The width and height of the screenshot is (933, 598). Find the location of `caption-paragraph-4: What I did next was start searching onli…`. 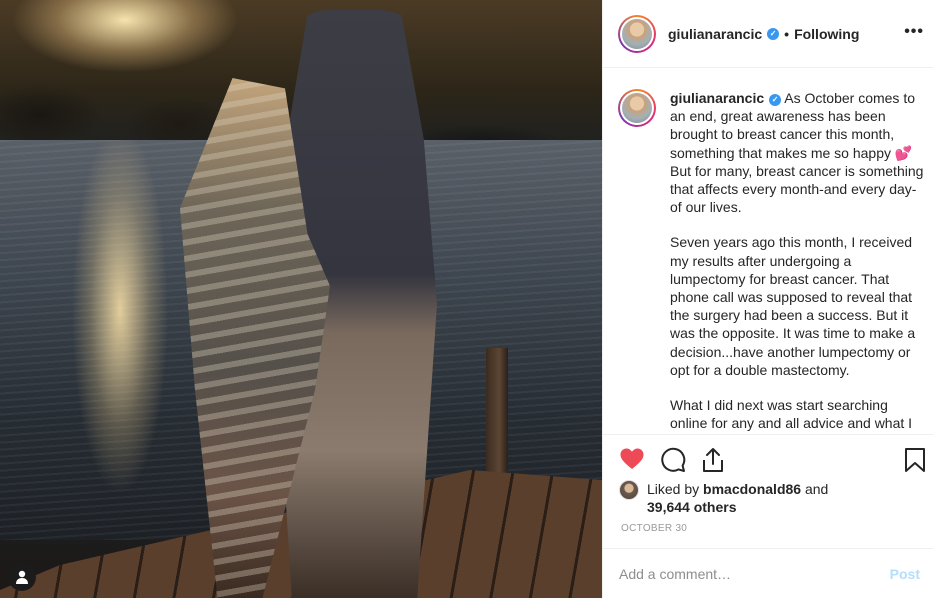

caption-paragraph-4: What I did next was start searching onli… is located at coordinates (791, 414).